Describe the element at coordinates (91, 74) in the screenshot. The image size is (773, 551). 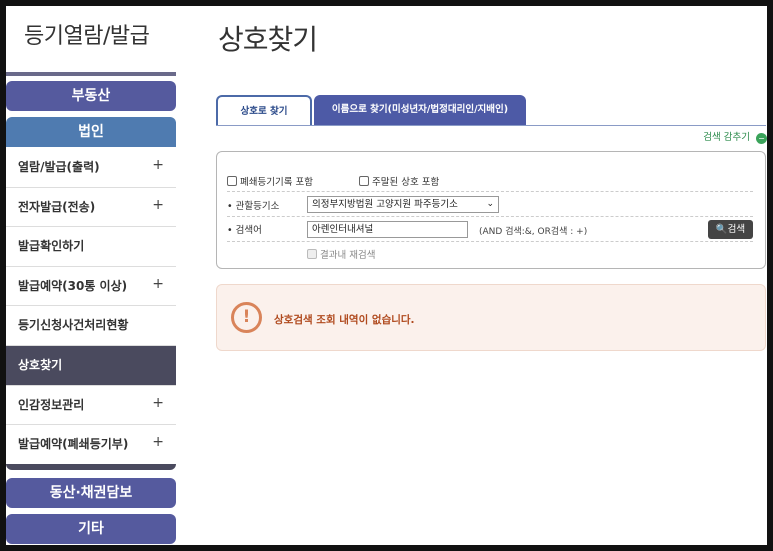
I see `sidebar-divider` at that location.